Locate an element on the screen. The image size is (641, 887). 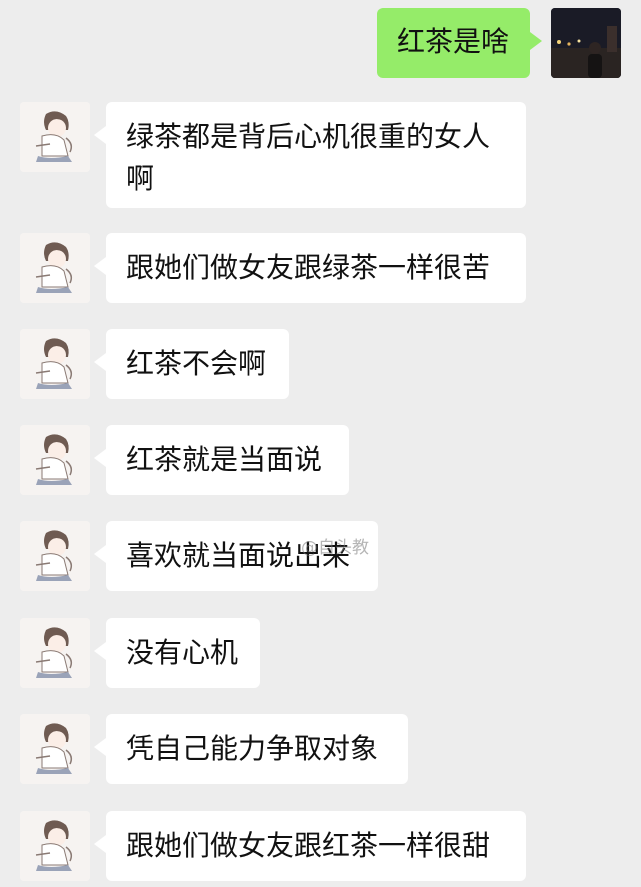
incoming-message-bubble: 凭自己能力争取对象 is located at coordinates (251, 749).